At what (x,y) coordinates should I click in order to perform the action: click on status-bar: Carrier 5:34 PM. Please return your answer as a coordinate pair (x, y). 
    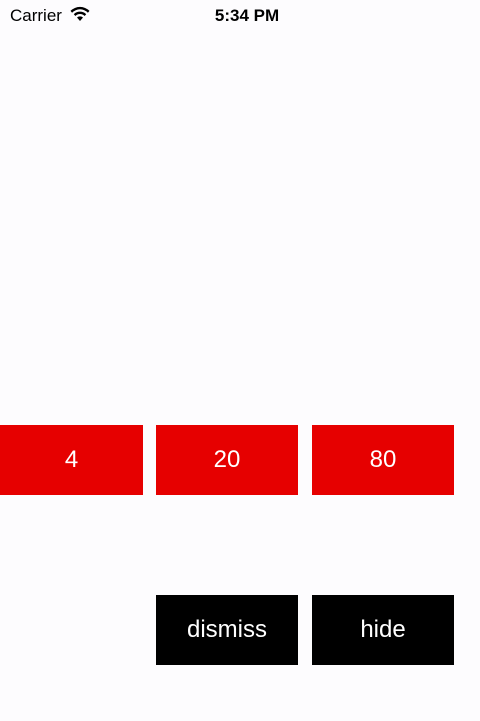
    Looking at the image, I should click on (240, 16).